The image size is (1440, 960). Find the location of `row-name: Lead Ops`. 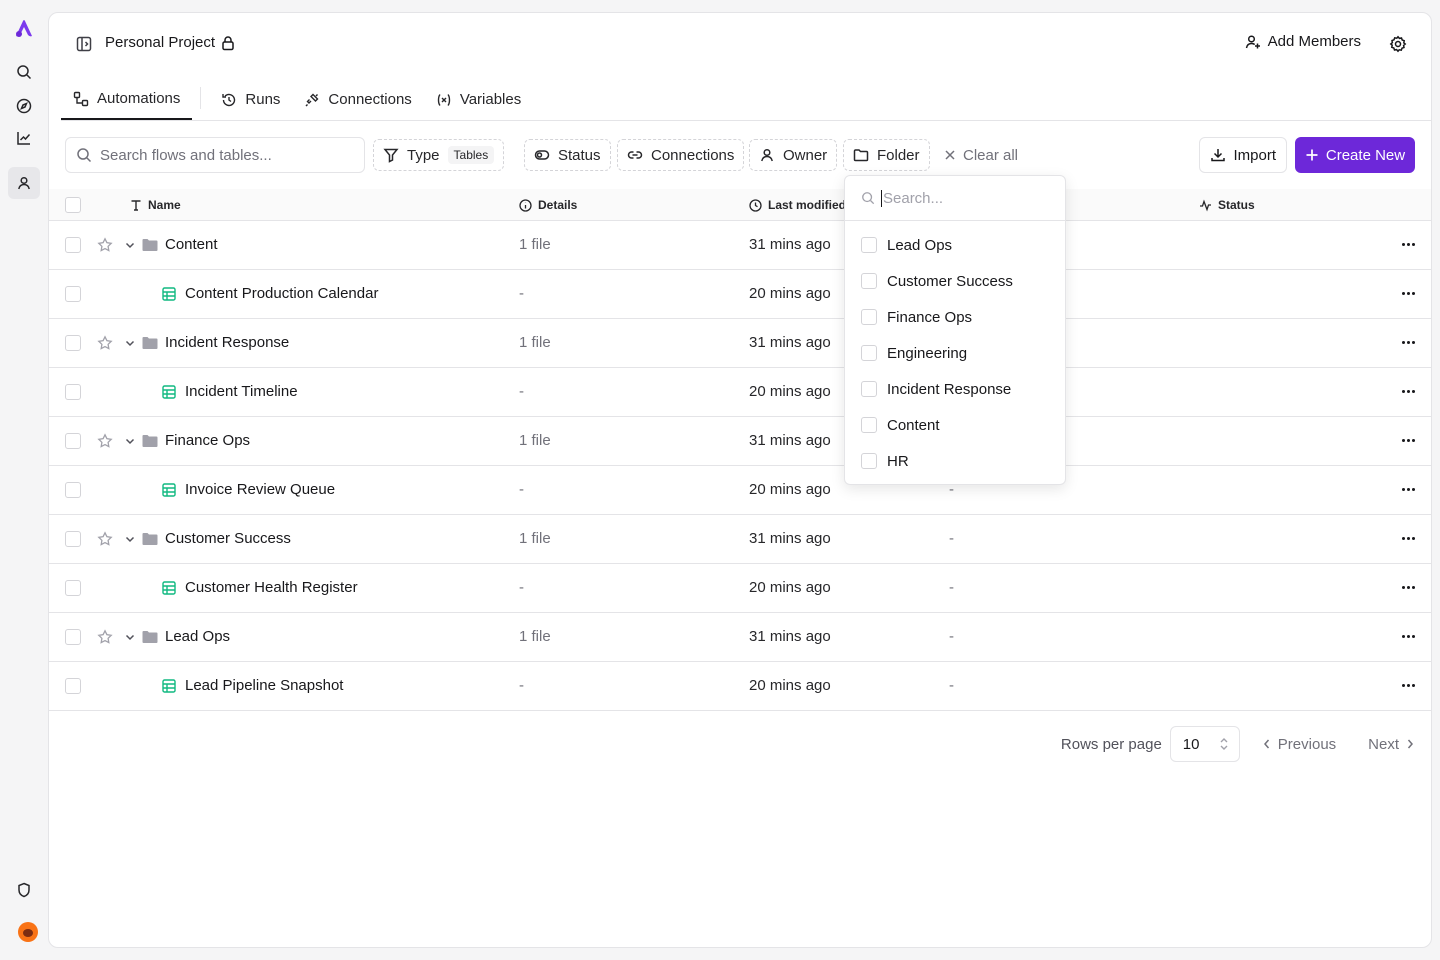

row-name: Lead Ops is located at coordinates (197, 636).